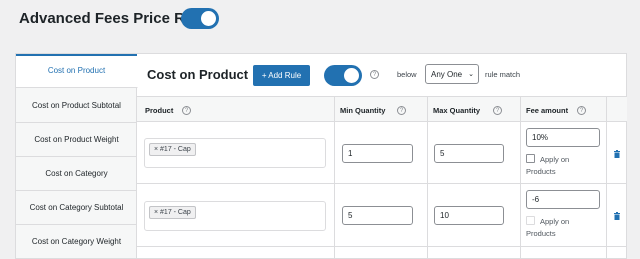 Image resolution: width=640 pixels, height=259 pixels. Describe the element at coordinates (76, 208) in the screenshot. I see `sidebar-item-cost-on-category-subtotal: Cost on Category Subtotal` at that location.